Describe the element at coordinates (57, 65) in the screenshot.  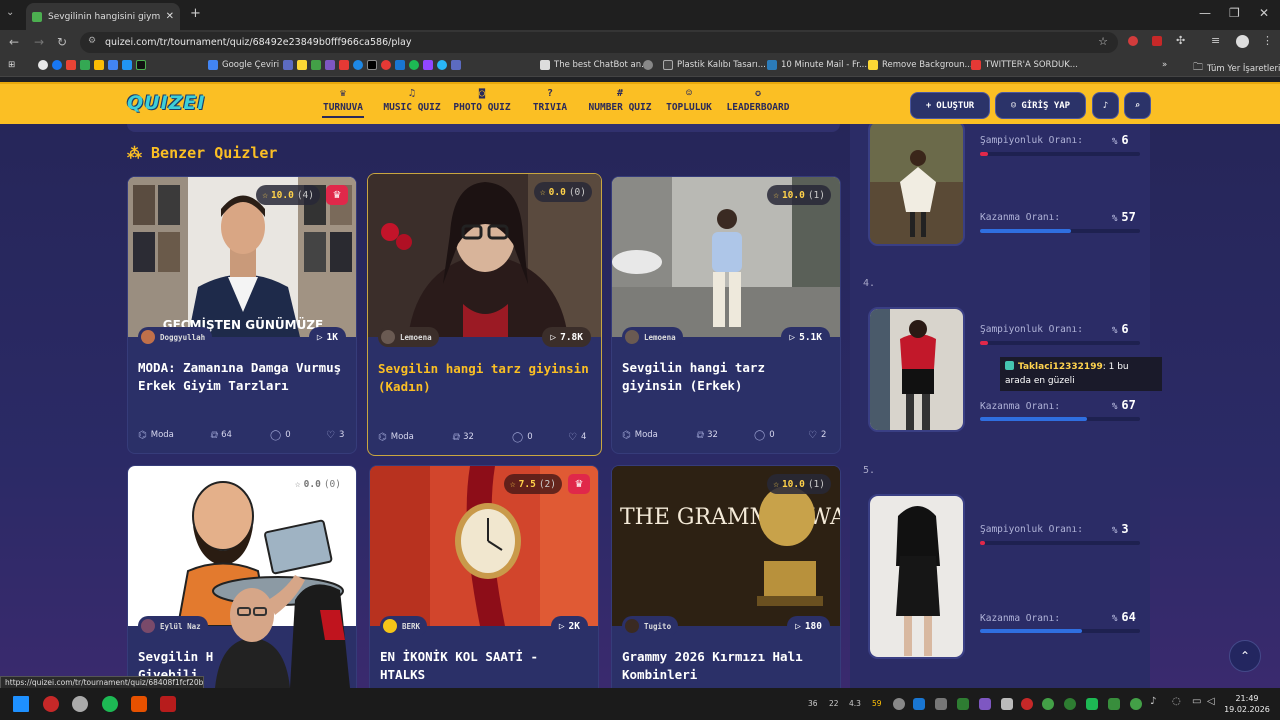
I see `facebook-icon` at that location.